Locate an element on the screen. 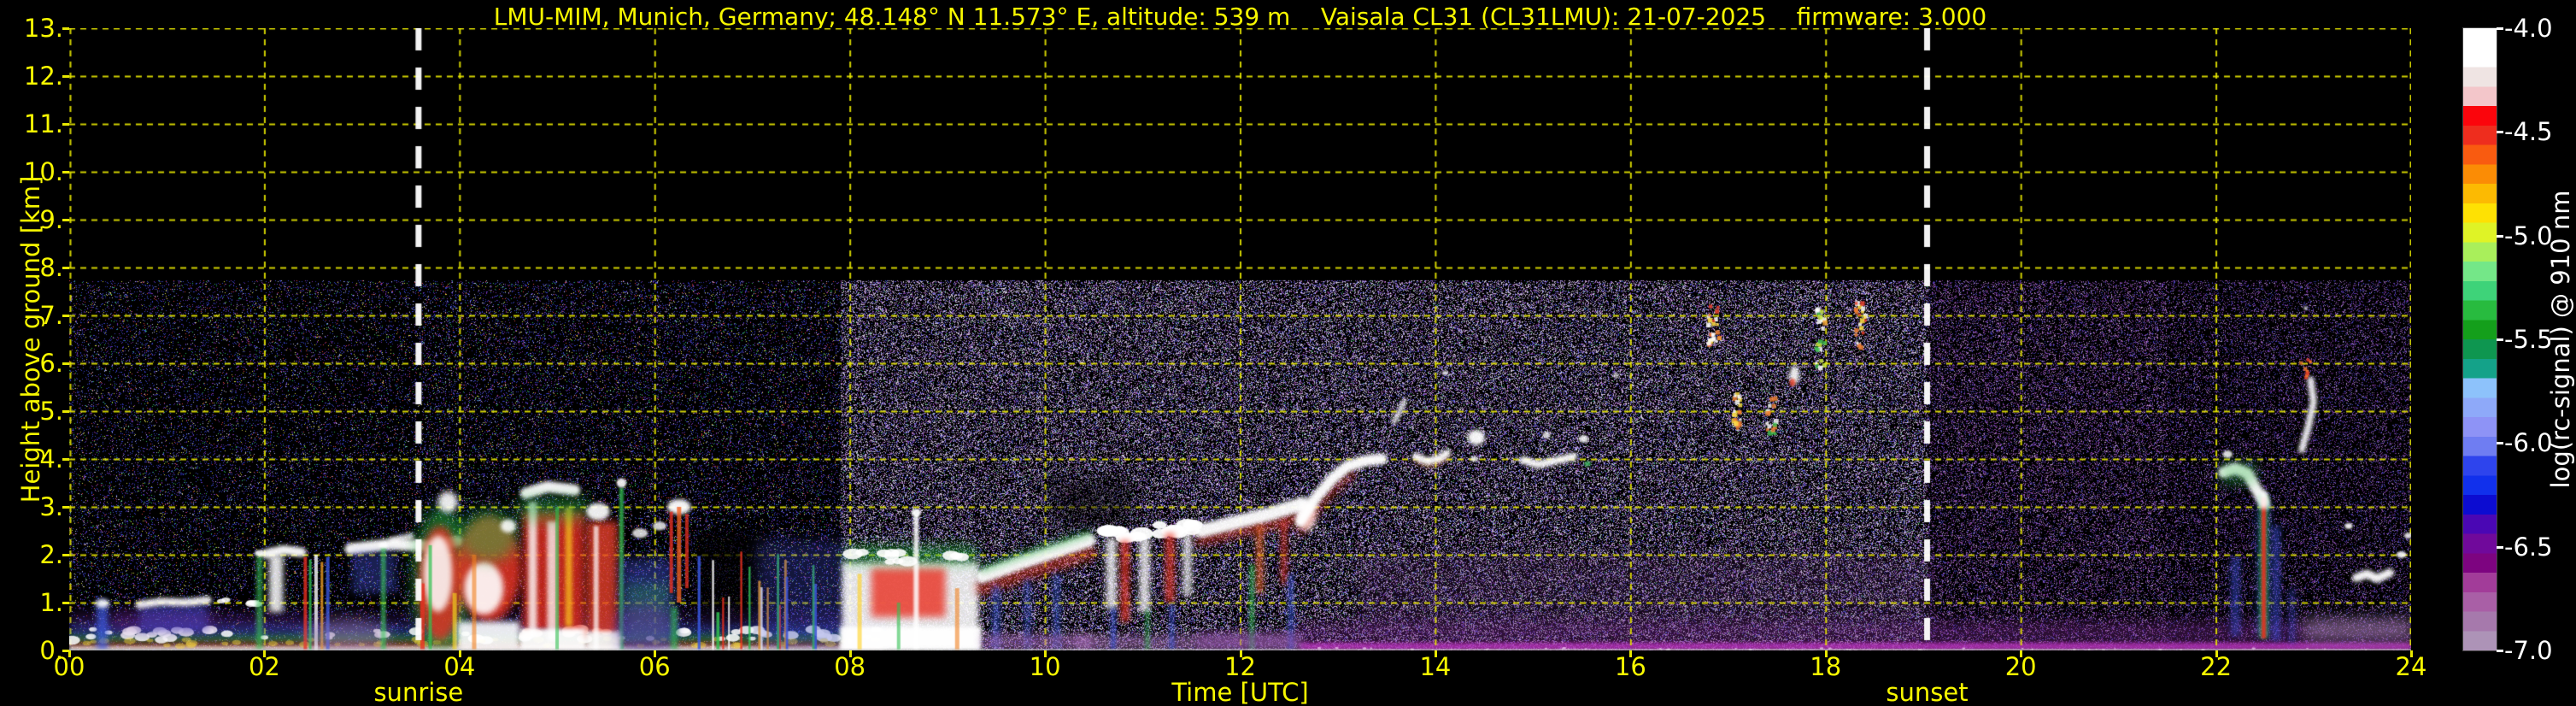 This screenshot has width=2576, height=706. y-tick-label: 8. is located at coordinates (51, 267).